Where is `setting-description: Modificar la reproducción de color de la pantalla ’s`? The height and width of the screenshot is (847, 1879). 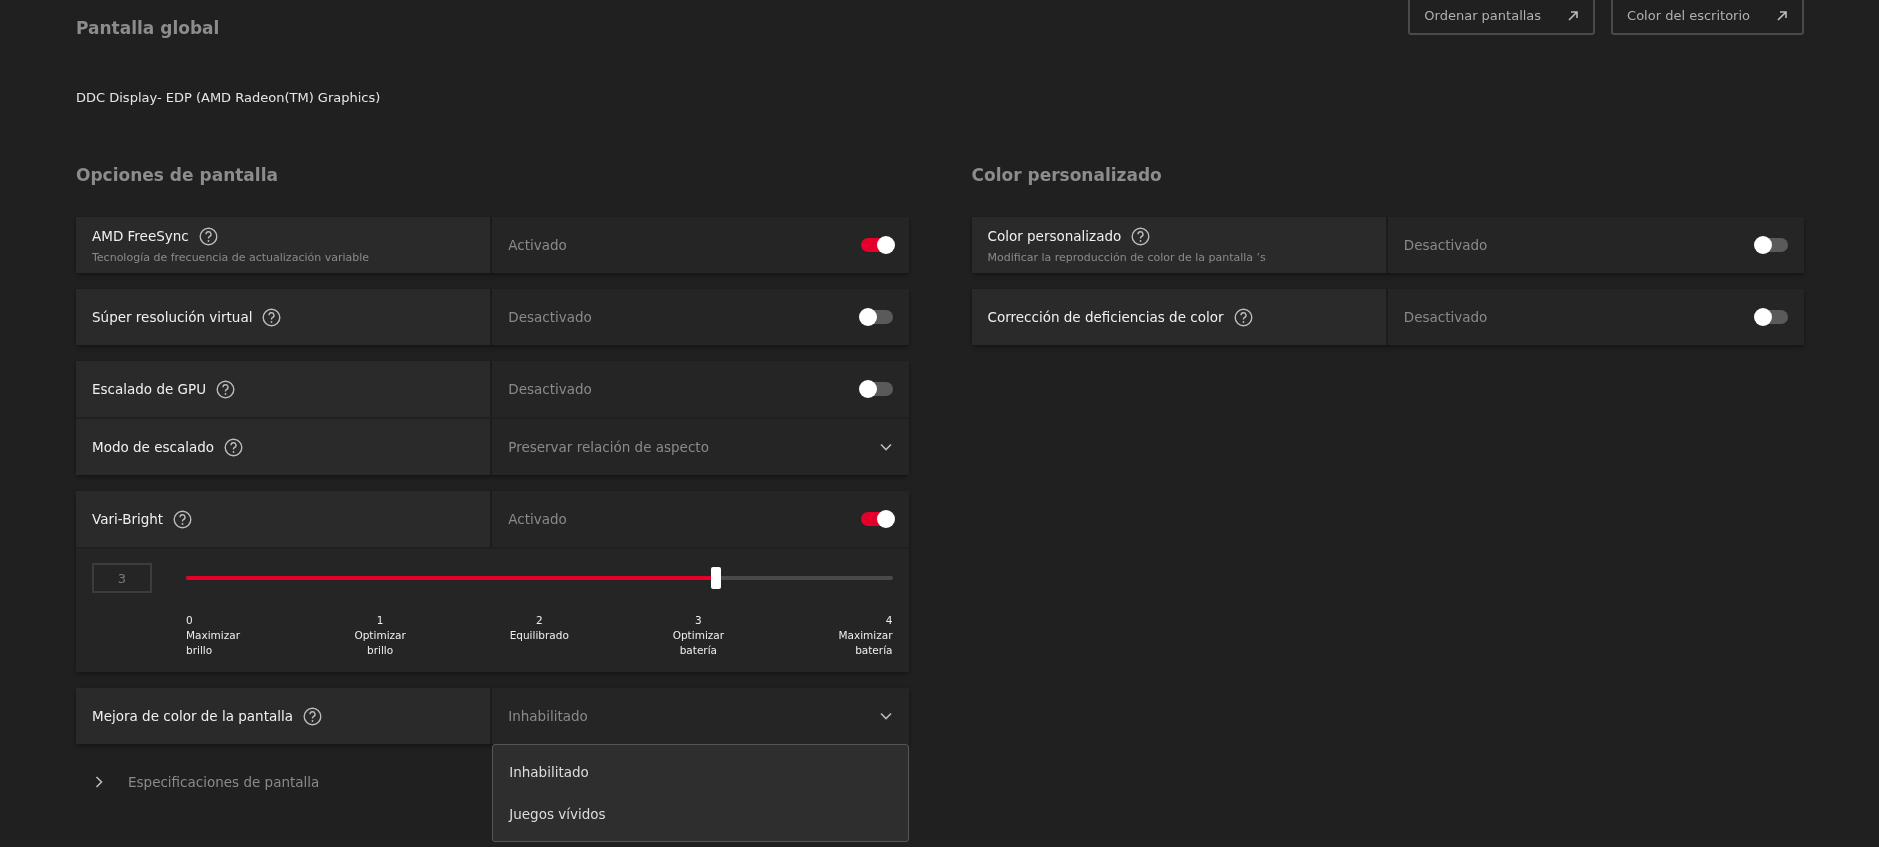 setting-description: Modificar la reproducción de color de la pantalla ’s is located at coordinates (1127, 257).